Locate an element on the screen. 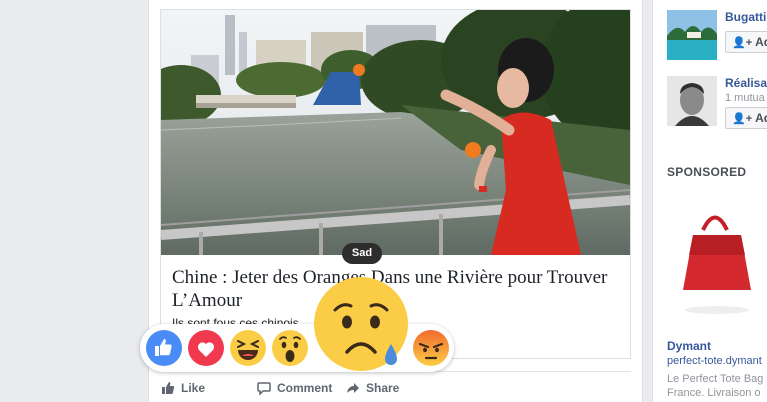 This screenshot has width=767, height=402. suggestion-name: Bugatti is located at coordinates (745, 17).